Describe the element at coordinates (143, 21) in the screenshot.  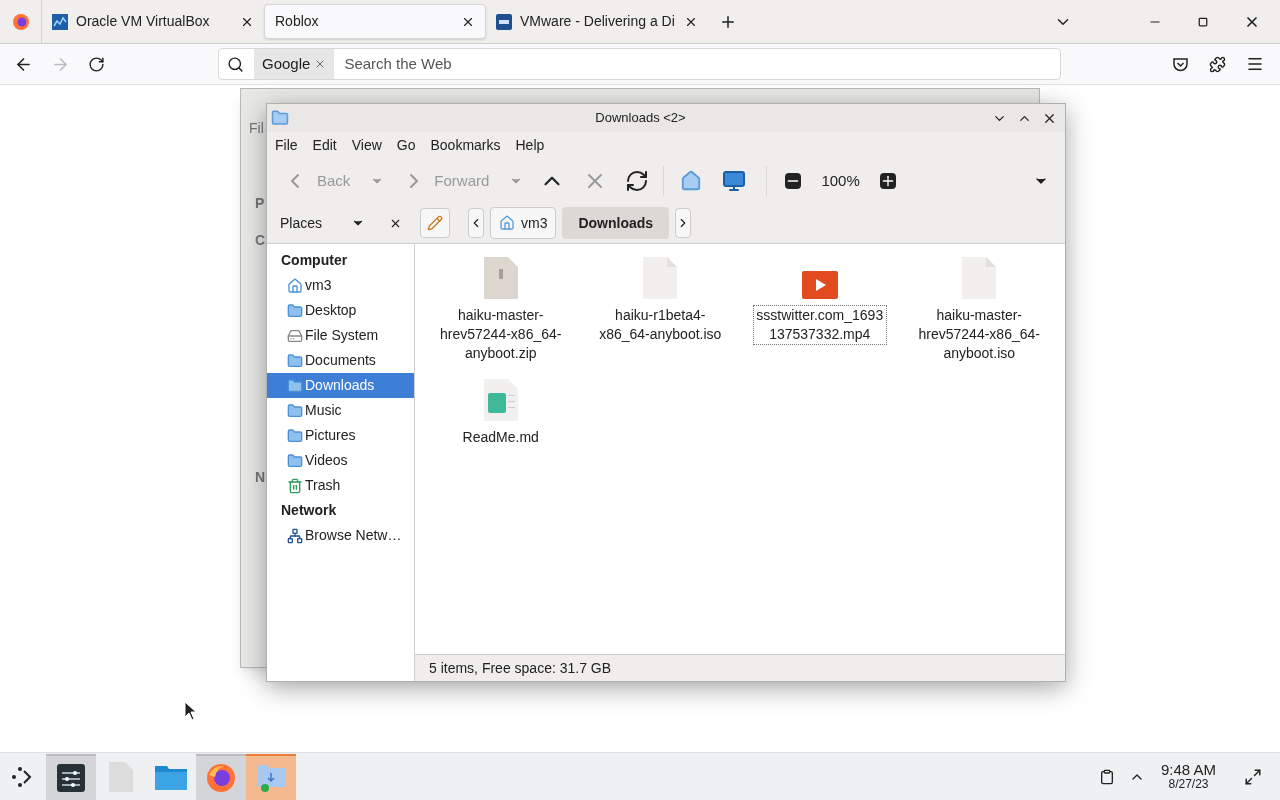
I see `tab-title: Oracle VM VirtualBox` at that location.